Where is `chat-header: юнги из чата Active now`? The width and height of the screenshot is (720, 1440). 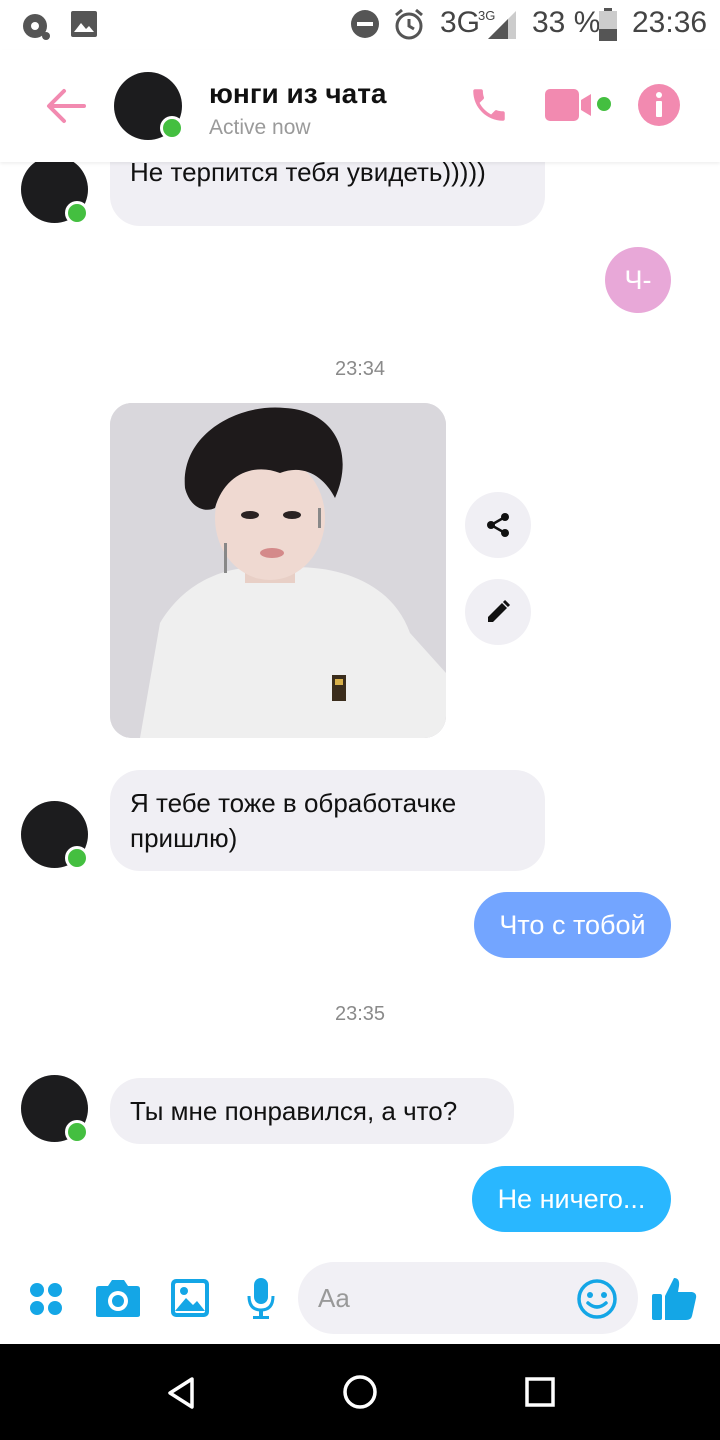
chat-header: юнги из чата Active now is located at coordinates (360, 106).